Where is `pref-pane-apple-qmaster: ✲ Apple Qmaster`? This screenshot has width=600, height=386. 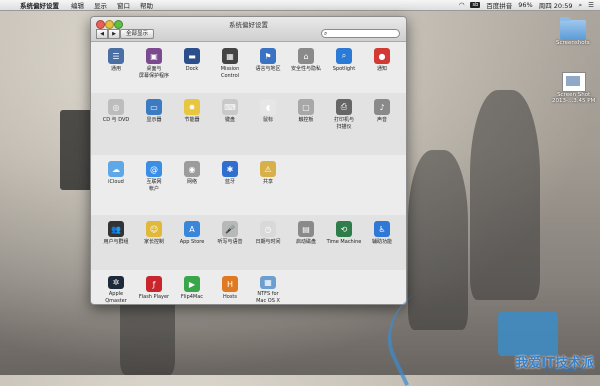
pref-pane-apple-qmaster: ✲ Apple Qmaster is located at coordinates (116, 287).